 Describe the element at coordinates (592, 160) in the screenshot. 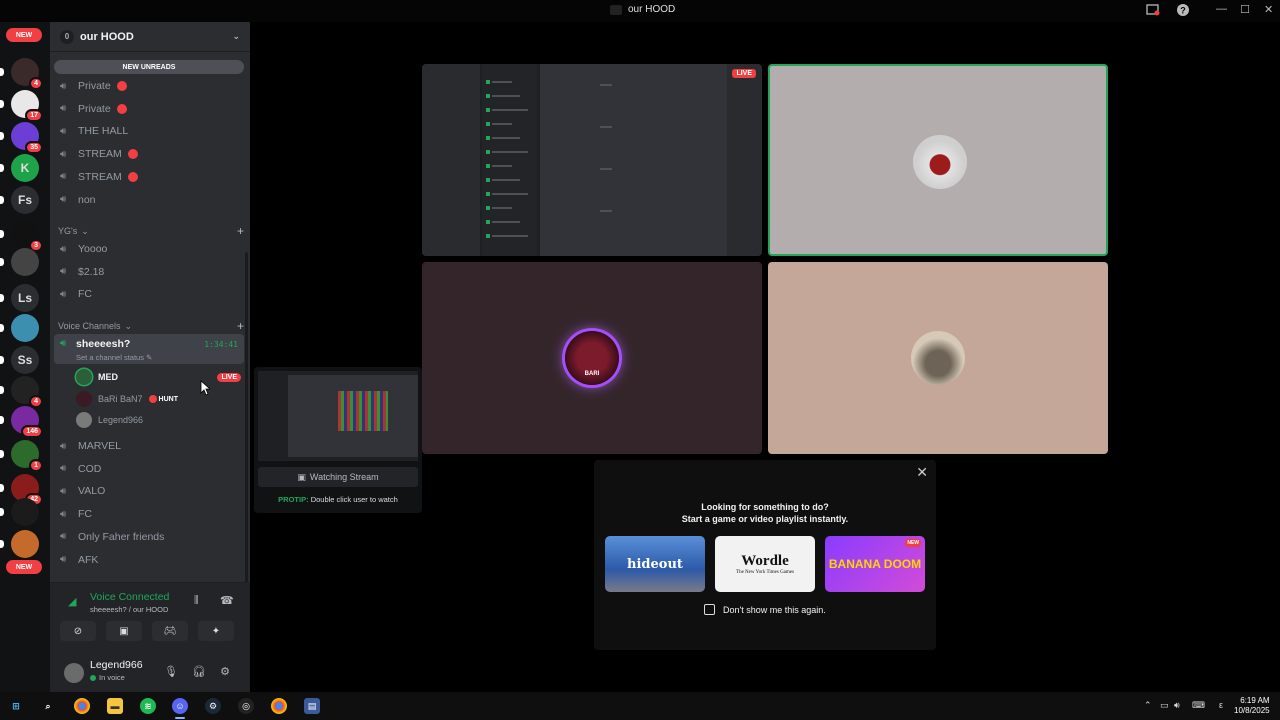

I see `stream-tile-med: LIVE` at that location.